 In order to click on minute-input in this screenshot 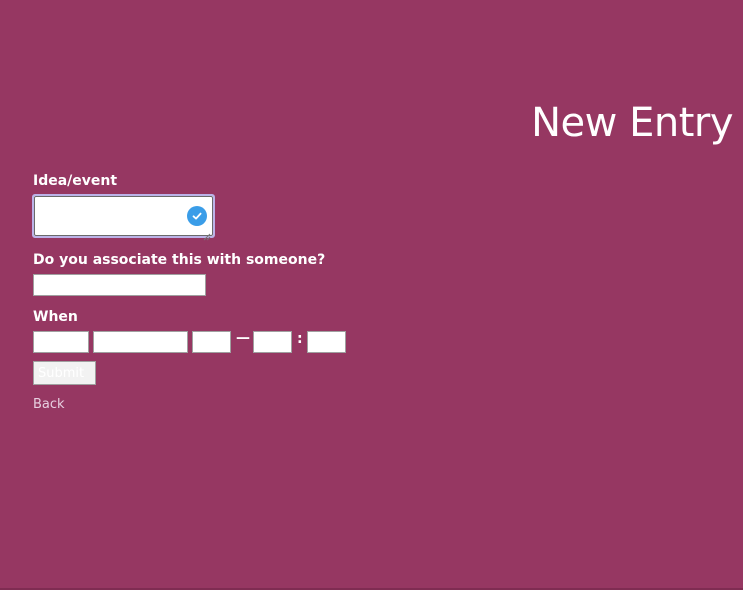, I will do `click(326, 342)`.